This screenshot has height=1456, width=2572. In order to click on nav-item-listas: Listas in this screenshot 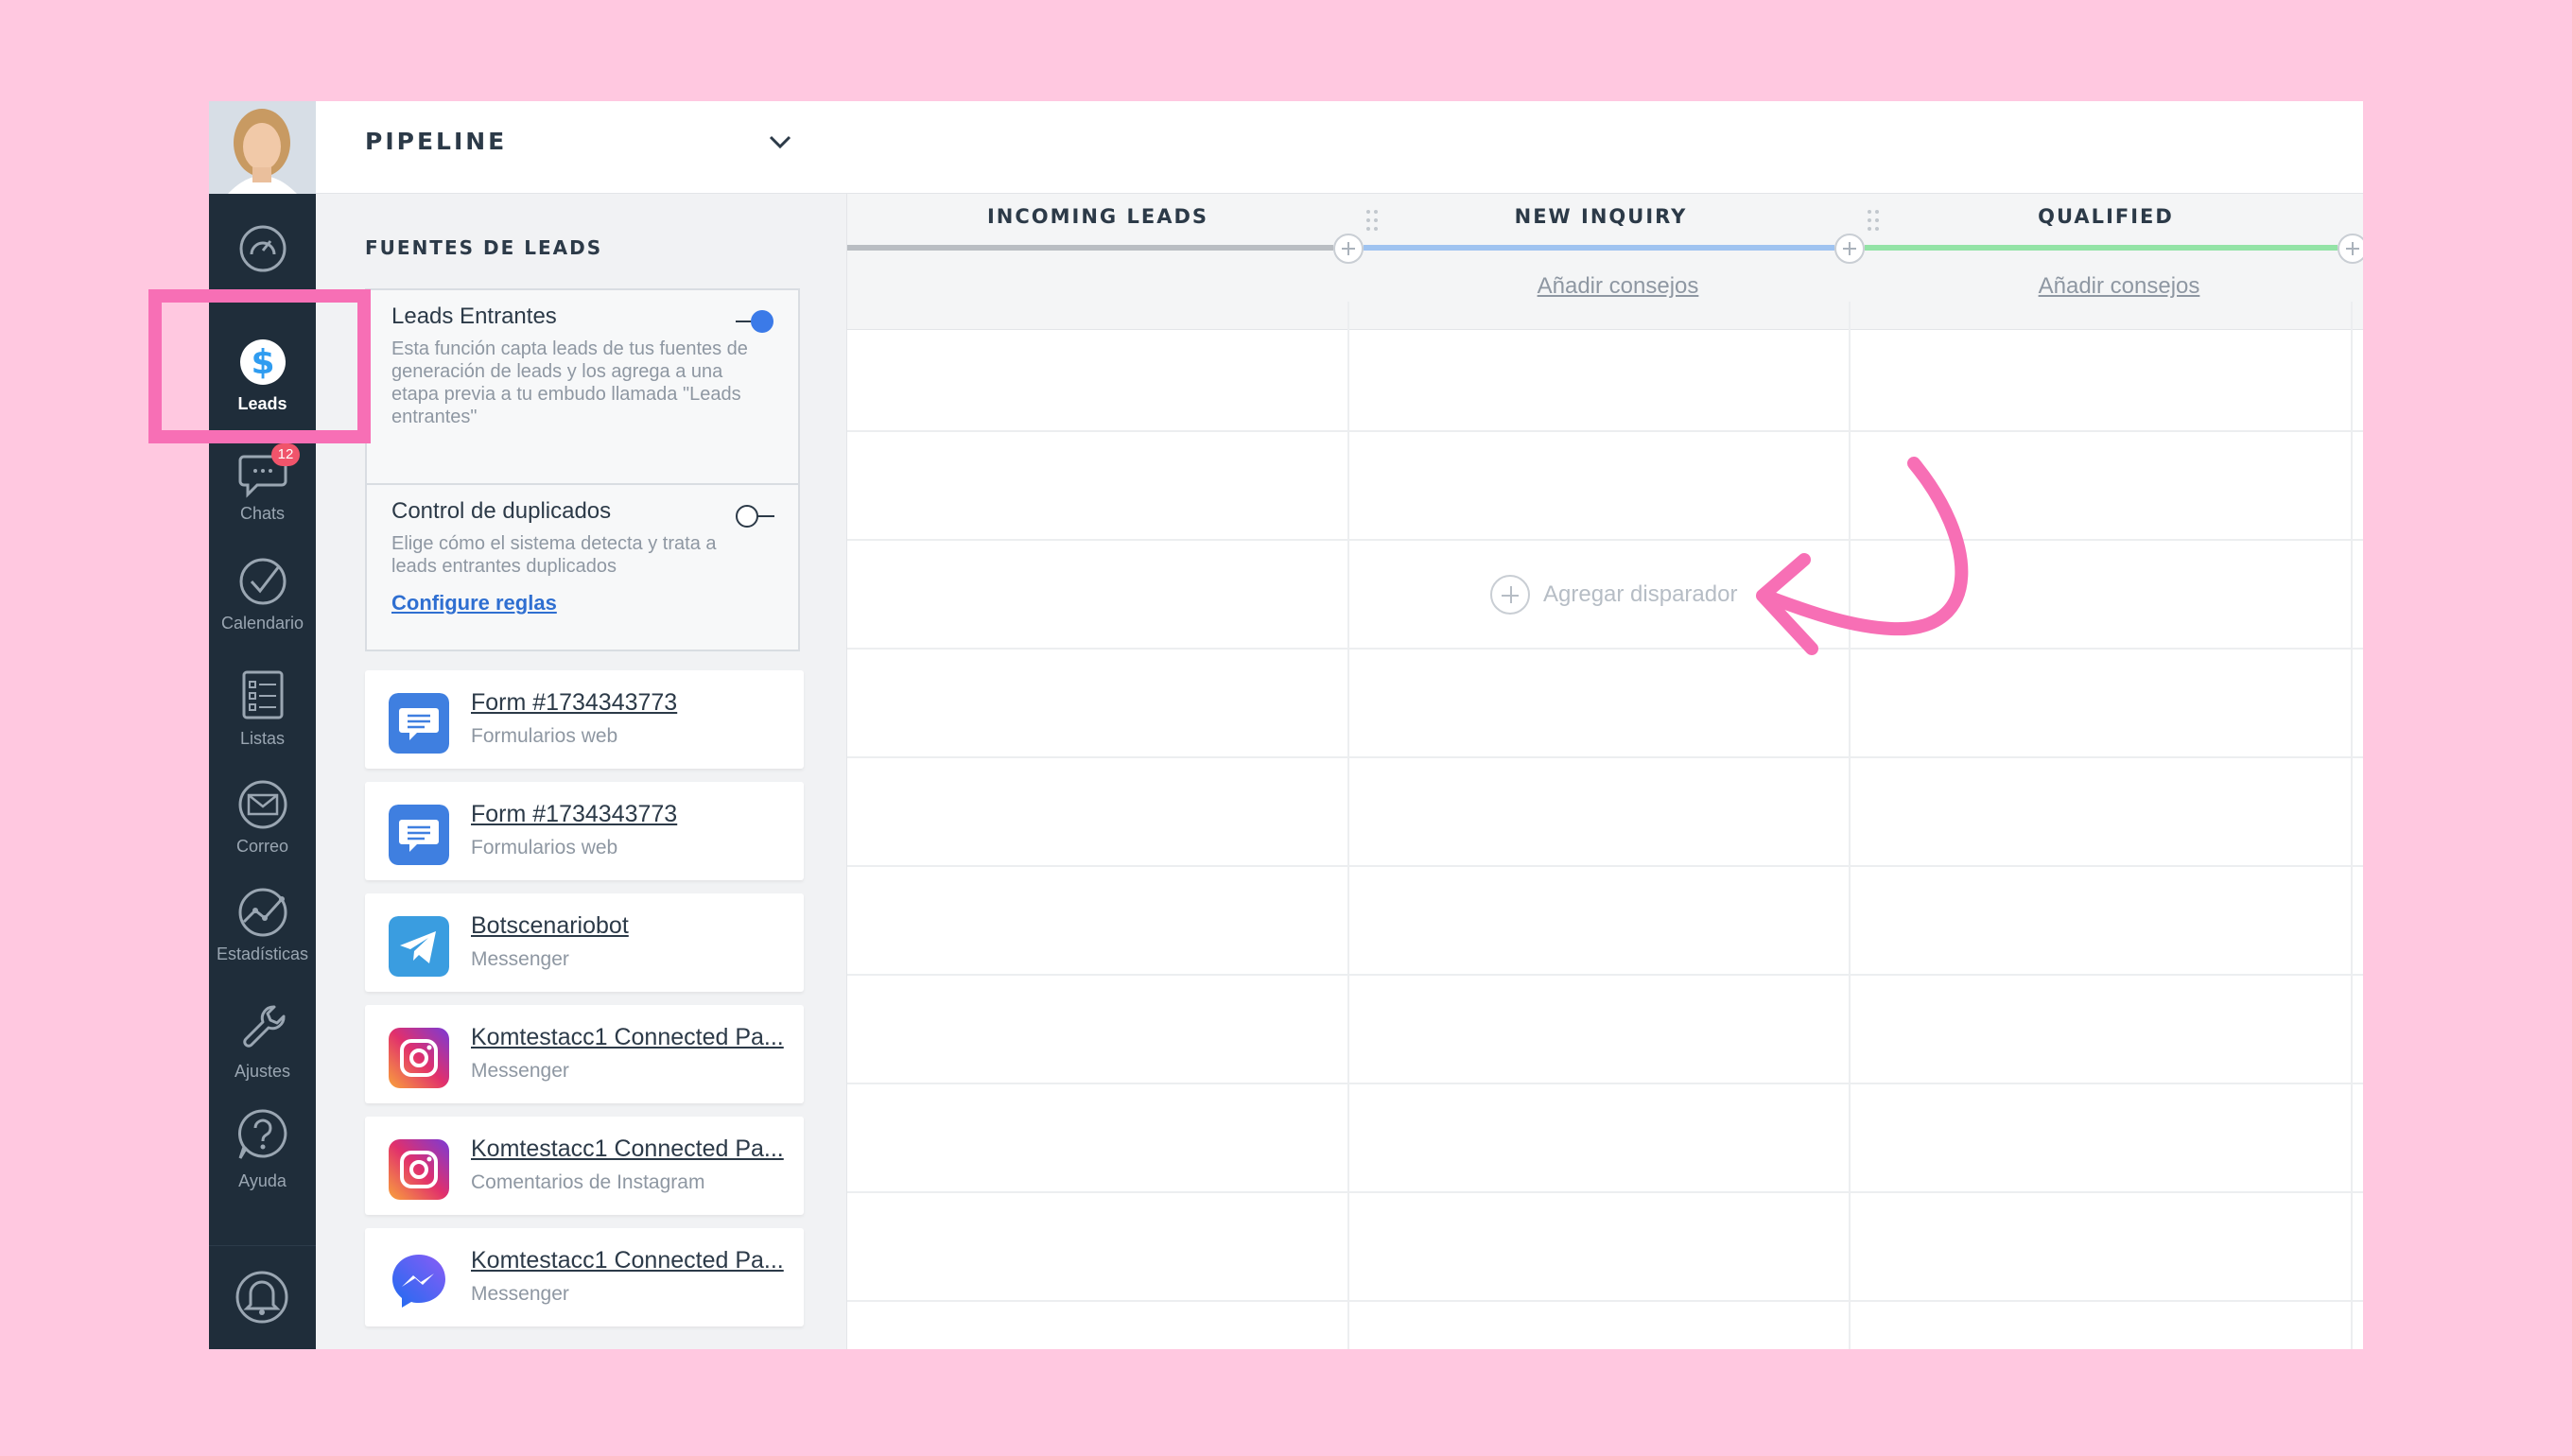, I will do `click(262, 708)`.